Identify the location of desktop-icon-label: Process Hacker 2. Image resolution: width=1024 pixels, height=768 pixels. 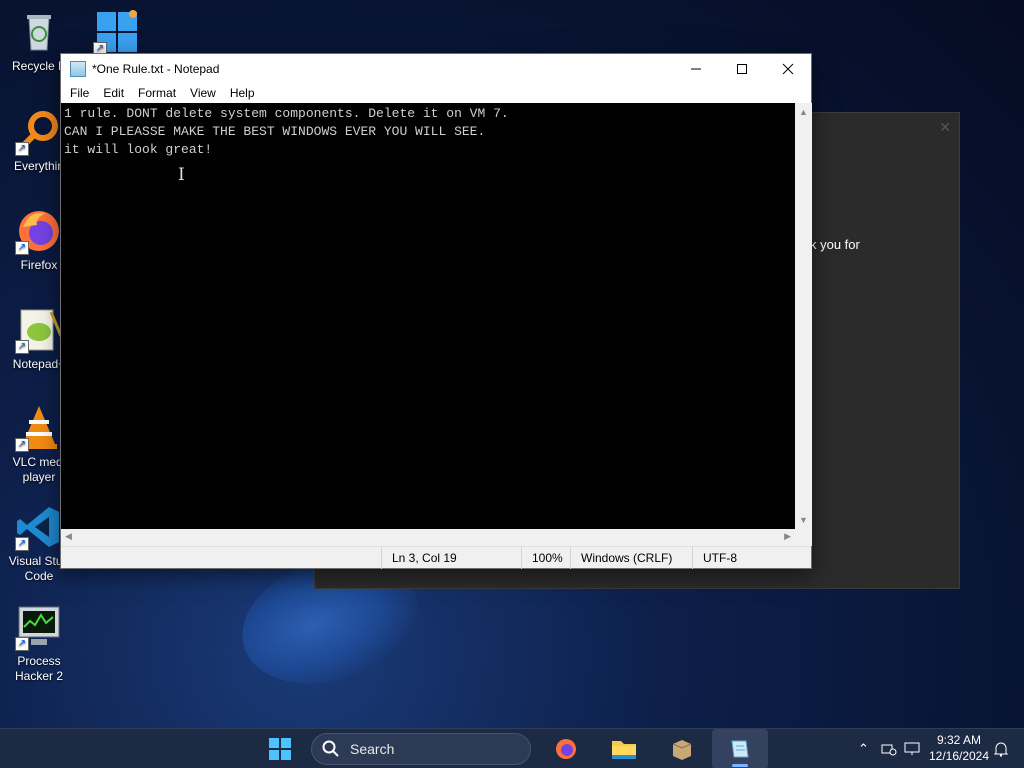
(39, 668).